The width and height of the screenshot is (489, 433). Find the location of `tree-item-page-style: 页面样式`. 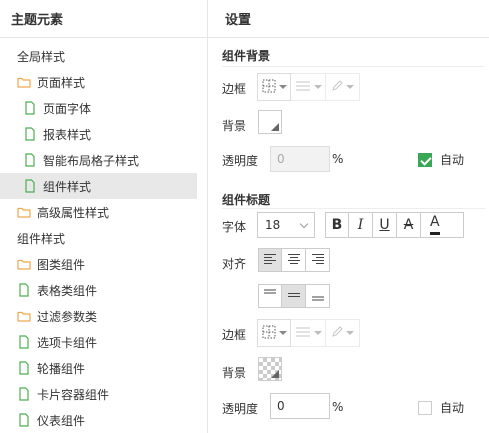

tree-item-page-style: 页面样式 is located at coordinates (98, 82).